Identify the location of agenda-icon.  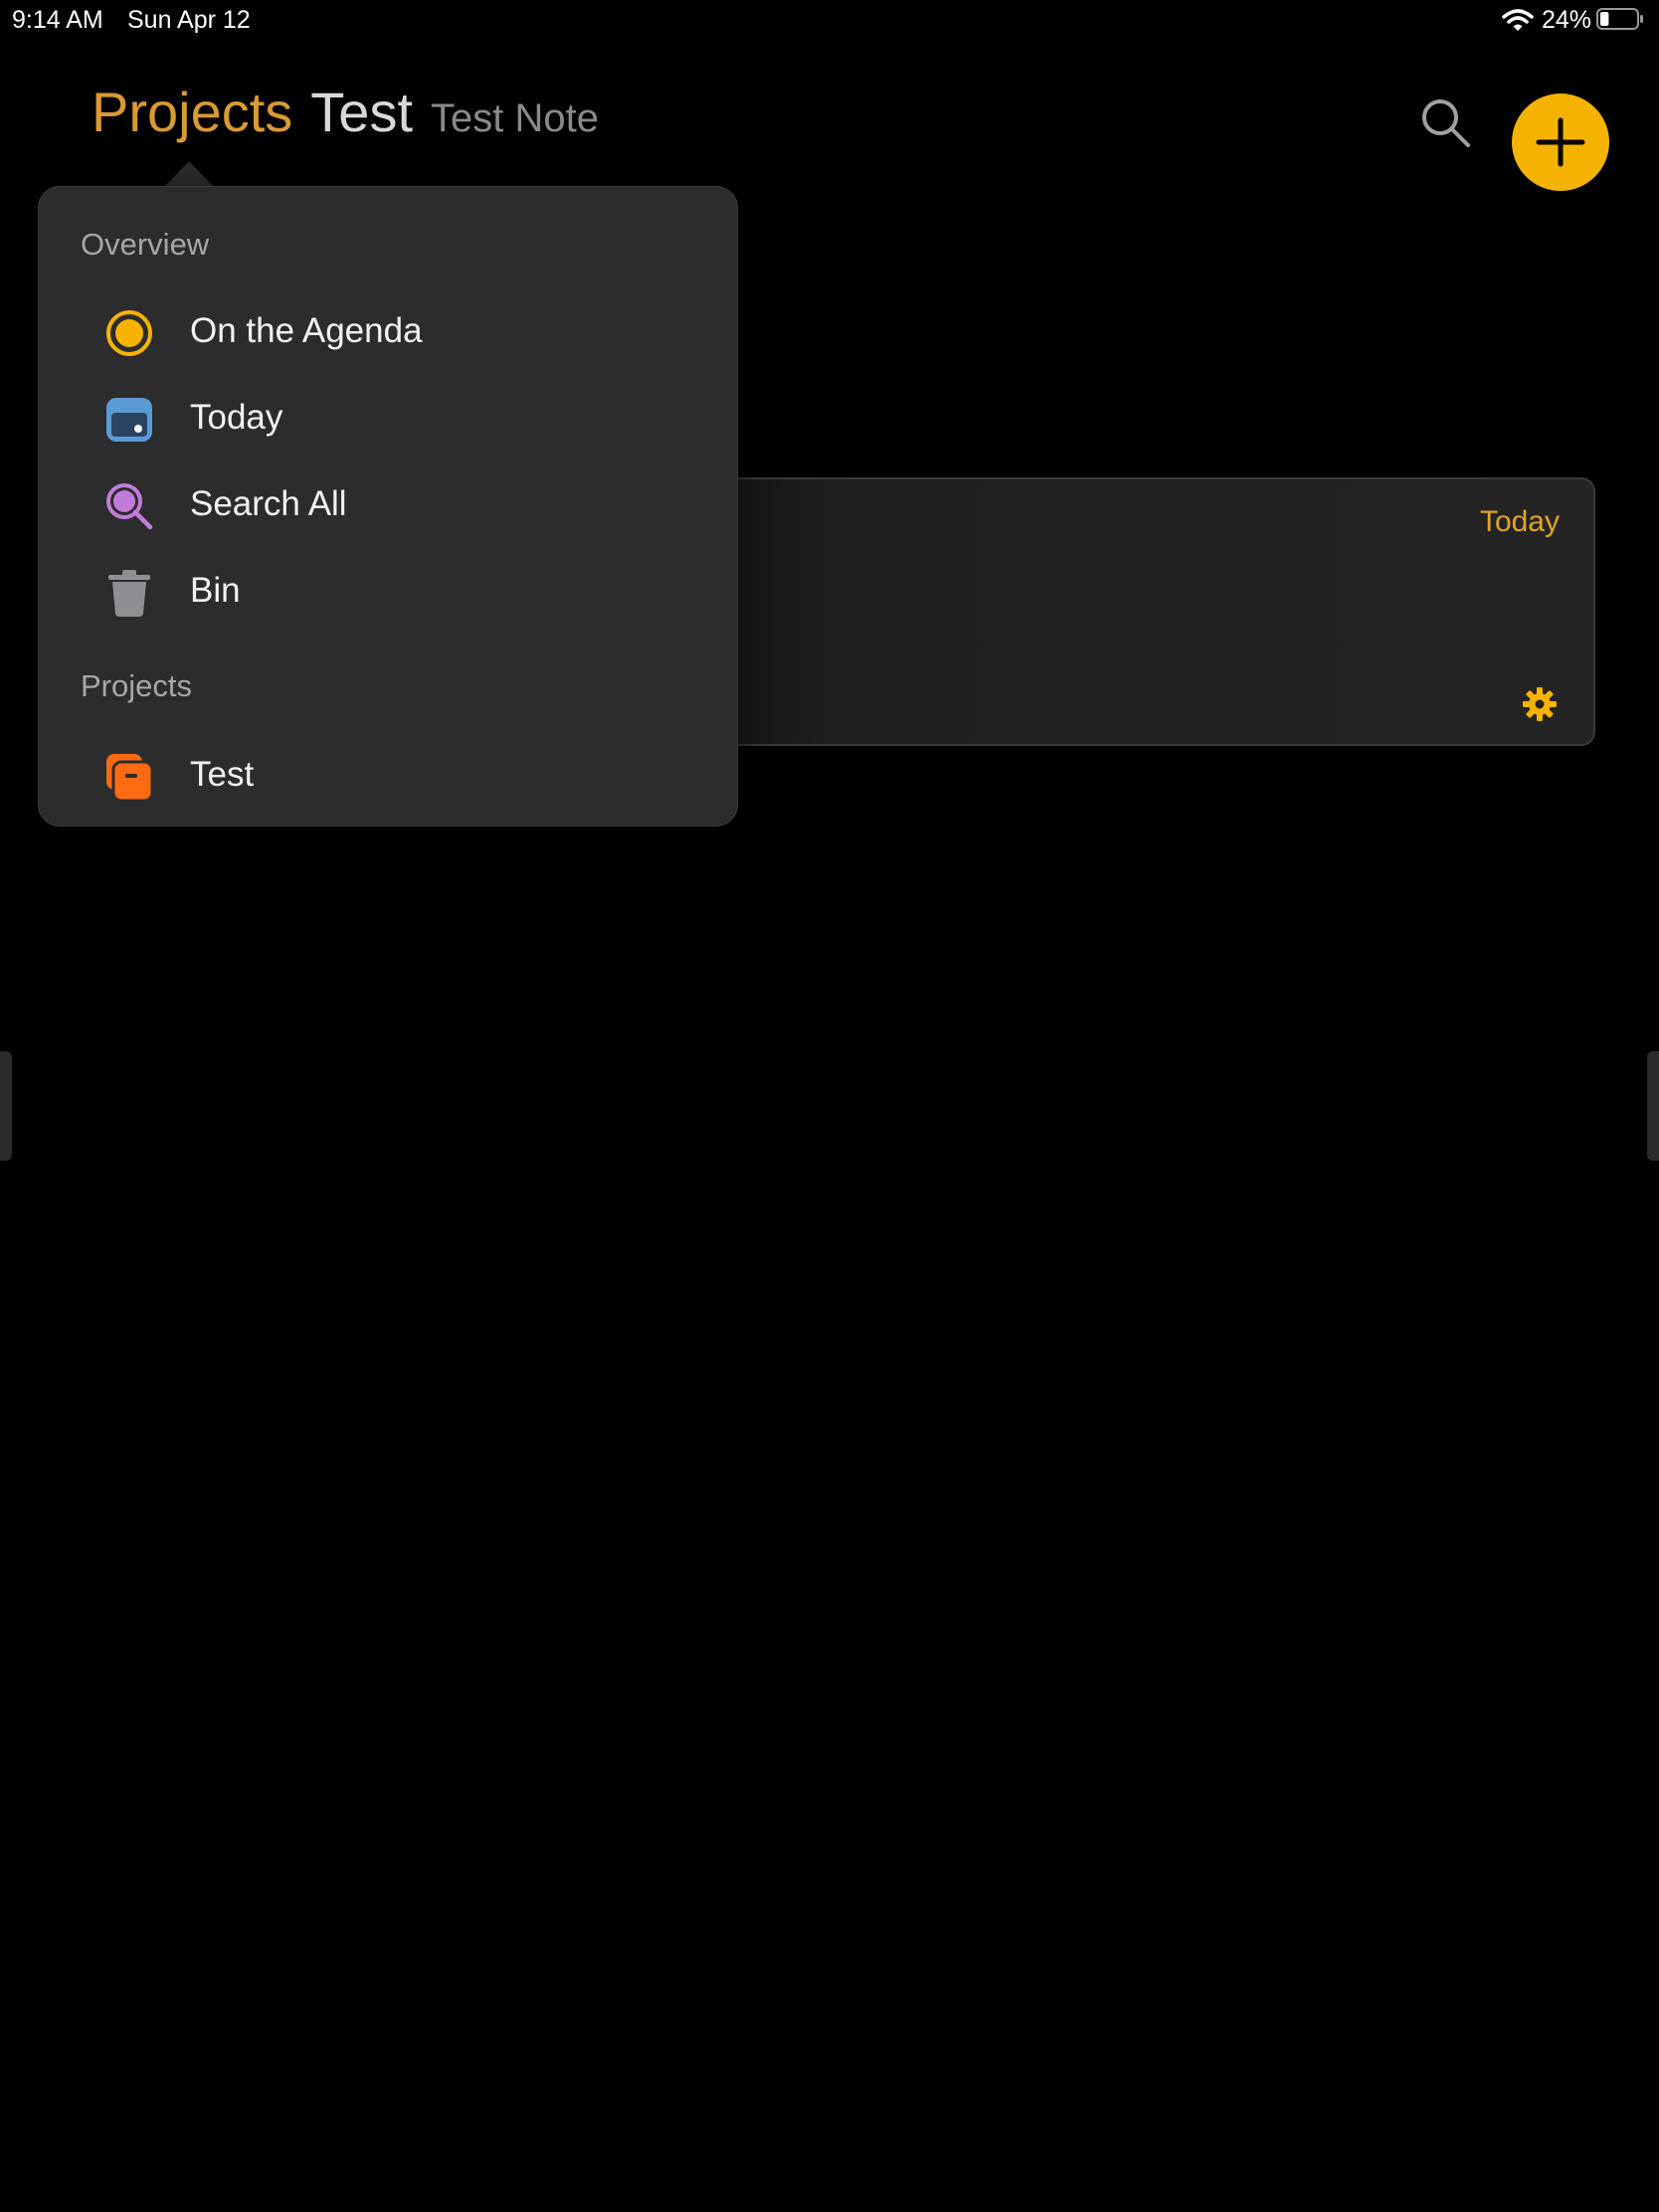
(129, 333).